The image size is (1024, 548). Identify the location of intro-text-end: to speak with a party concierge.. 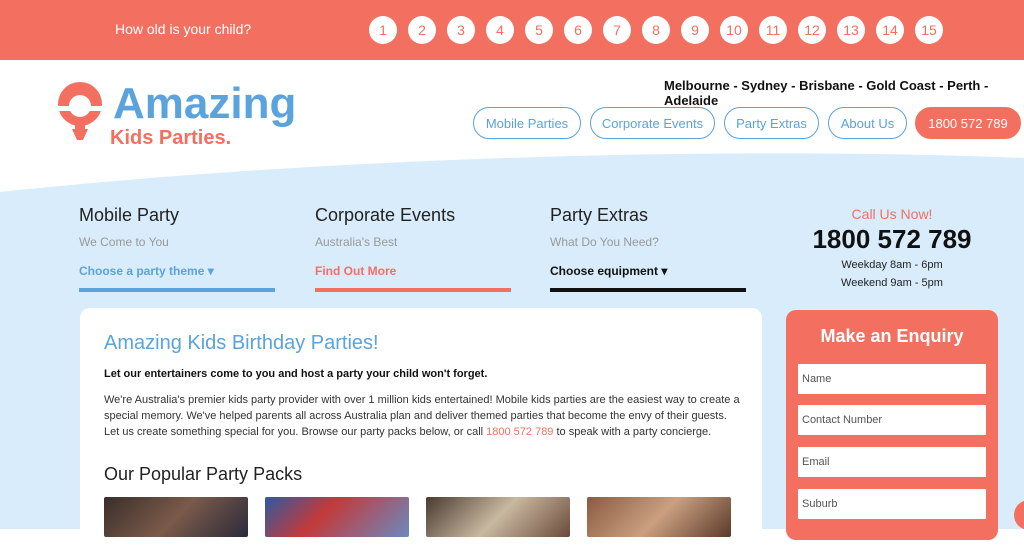
(632, 432).